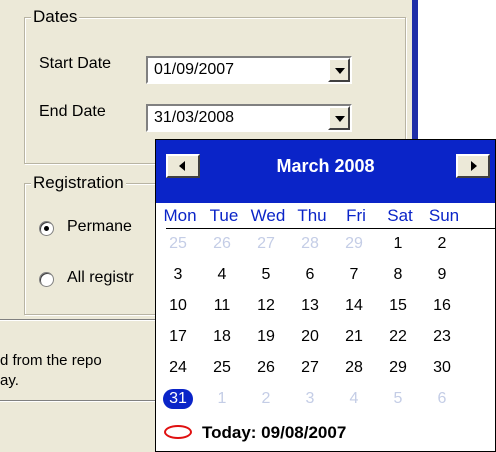 This screenshot has height=452, width=496. What do you see at coordinates (249, 118) in the screenshot?
I see `end-date-combo: 31/03/2008` at bounding box center [249, 118].